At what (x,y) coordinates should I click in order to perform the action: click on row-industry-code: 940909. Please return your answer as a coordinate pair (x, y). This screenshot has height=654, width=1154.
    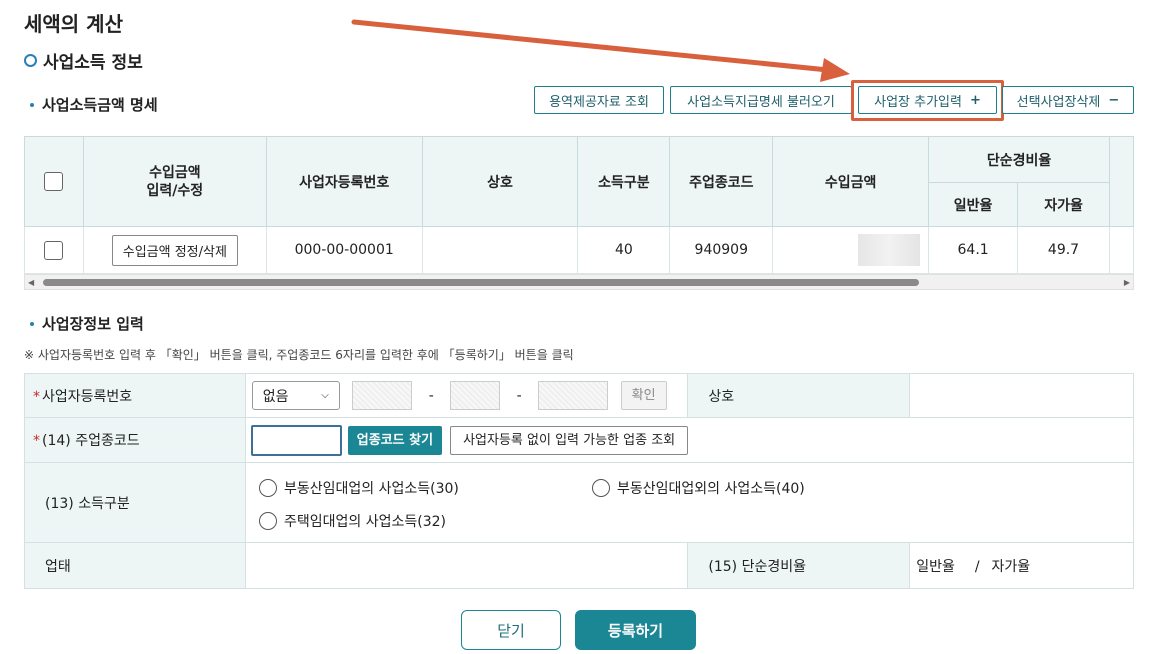
    Looking at the image, I should click on (721, 250).